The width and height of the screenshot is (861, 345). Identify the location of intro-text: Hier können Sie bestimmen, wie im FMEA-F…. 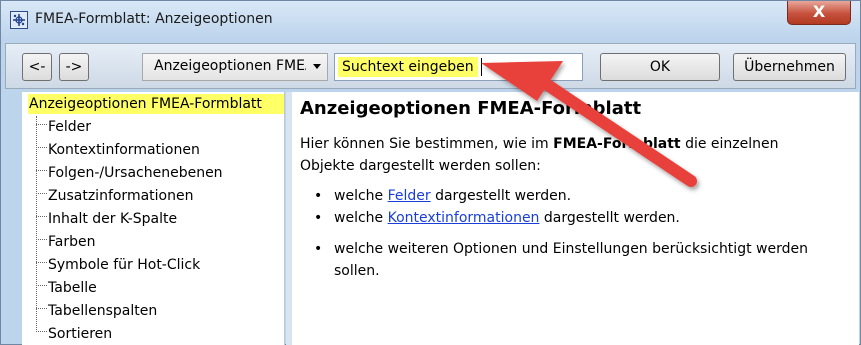
(539, 144).